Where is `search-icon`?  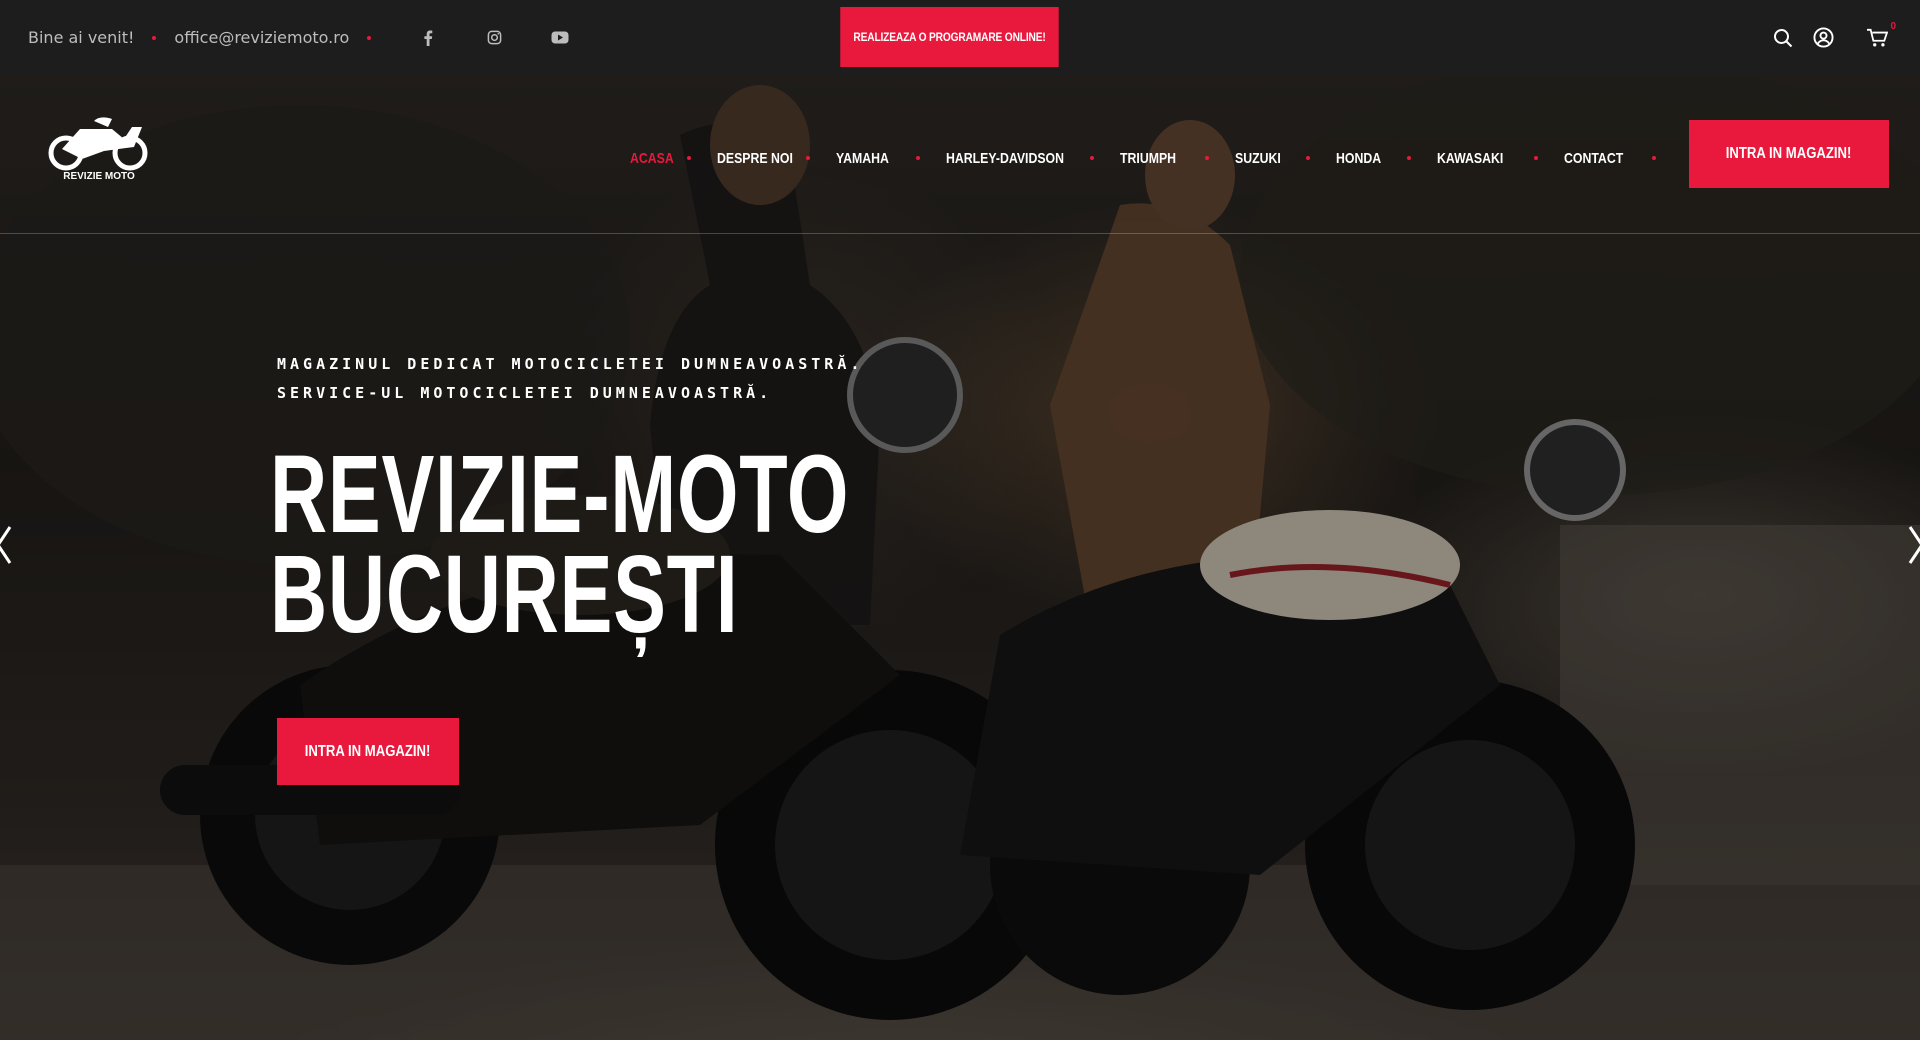
search-icon is located at coordinates (1783, 38).